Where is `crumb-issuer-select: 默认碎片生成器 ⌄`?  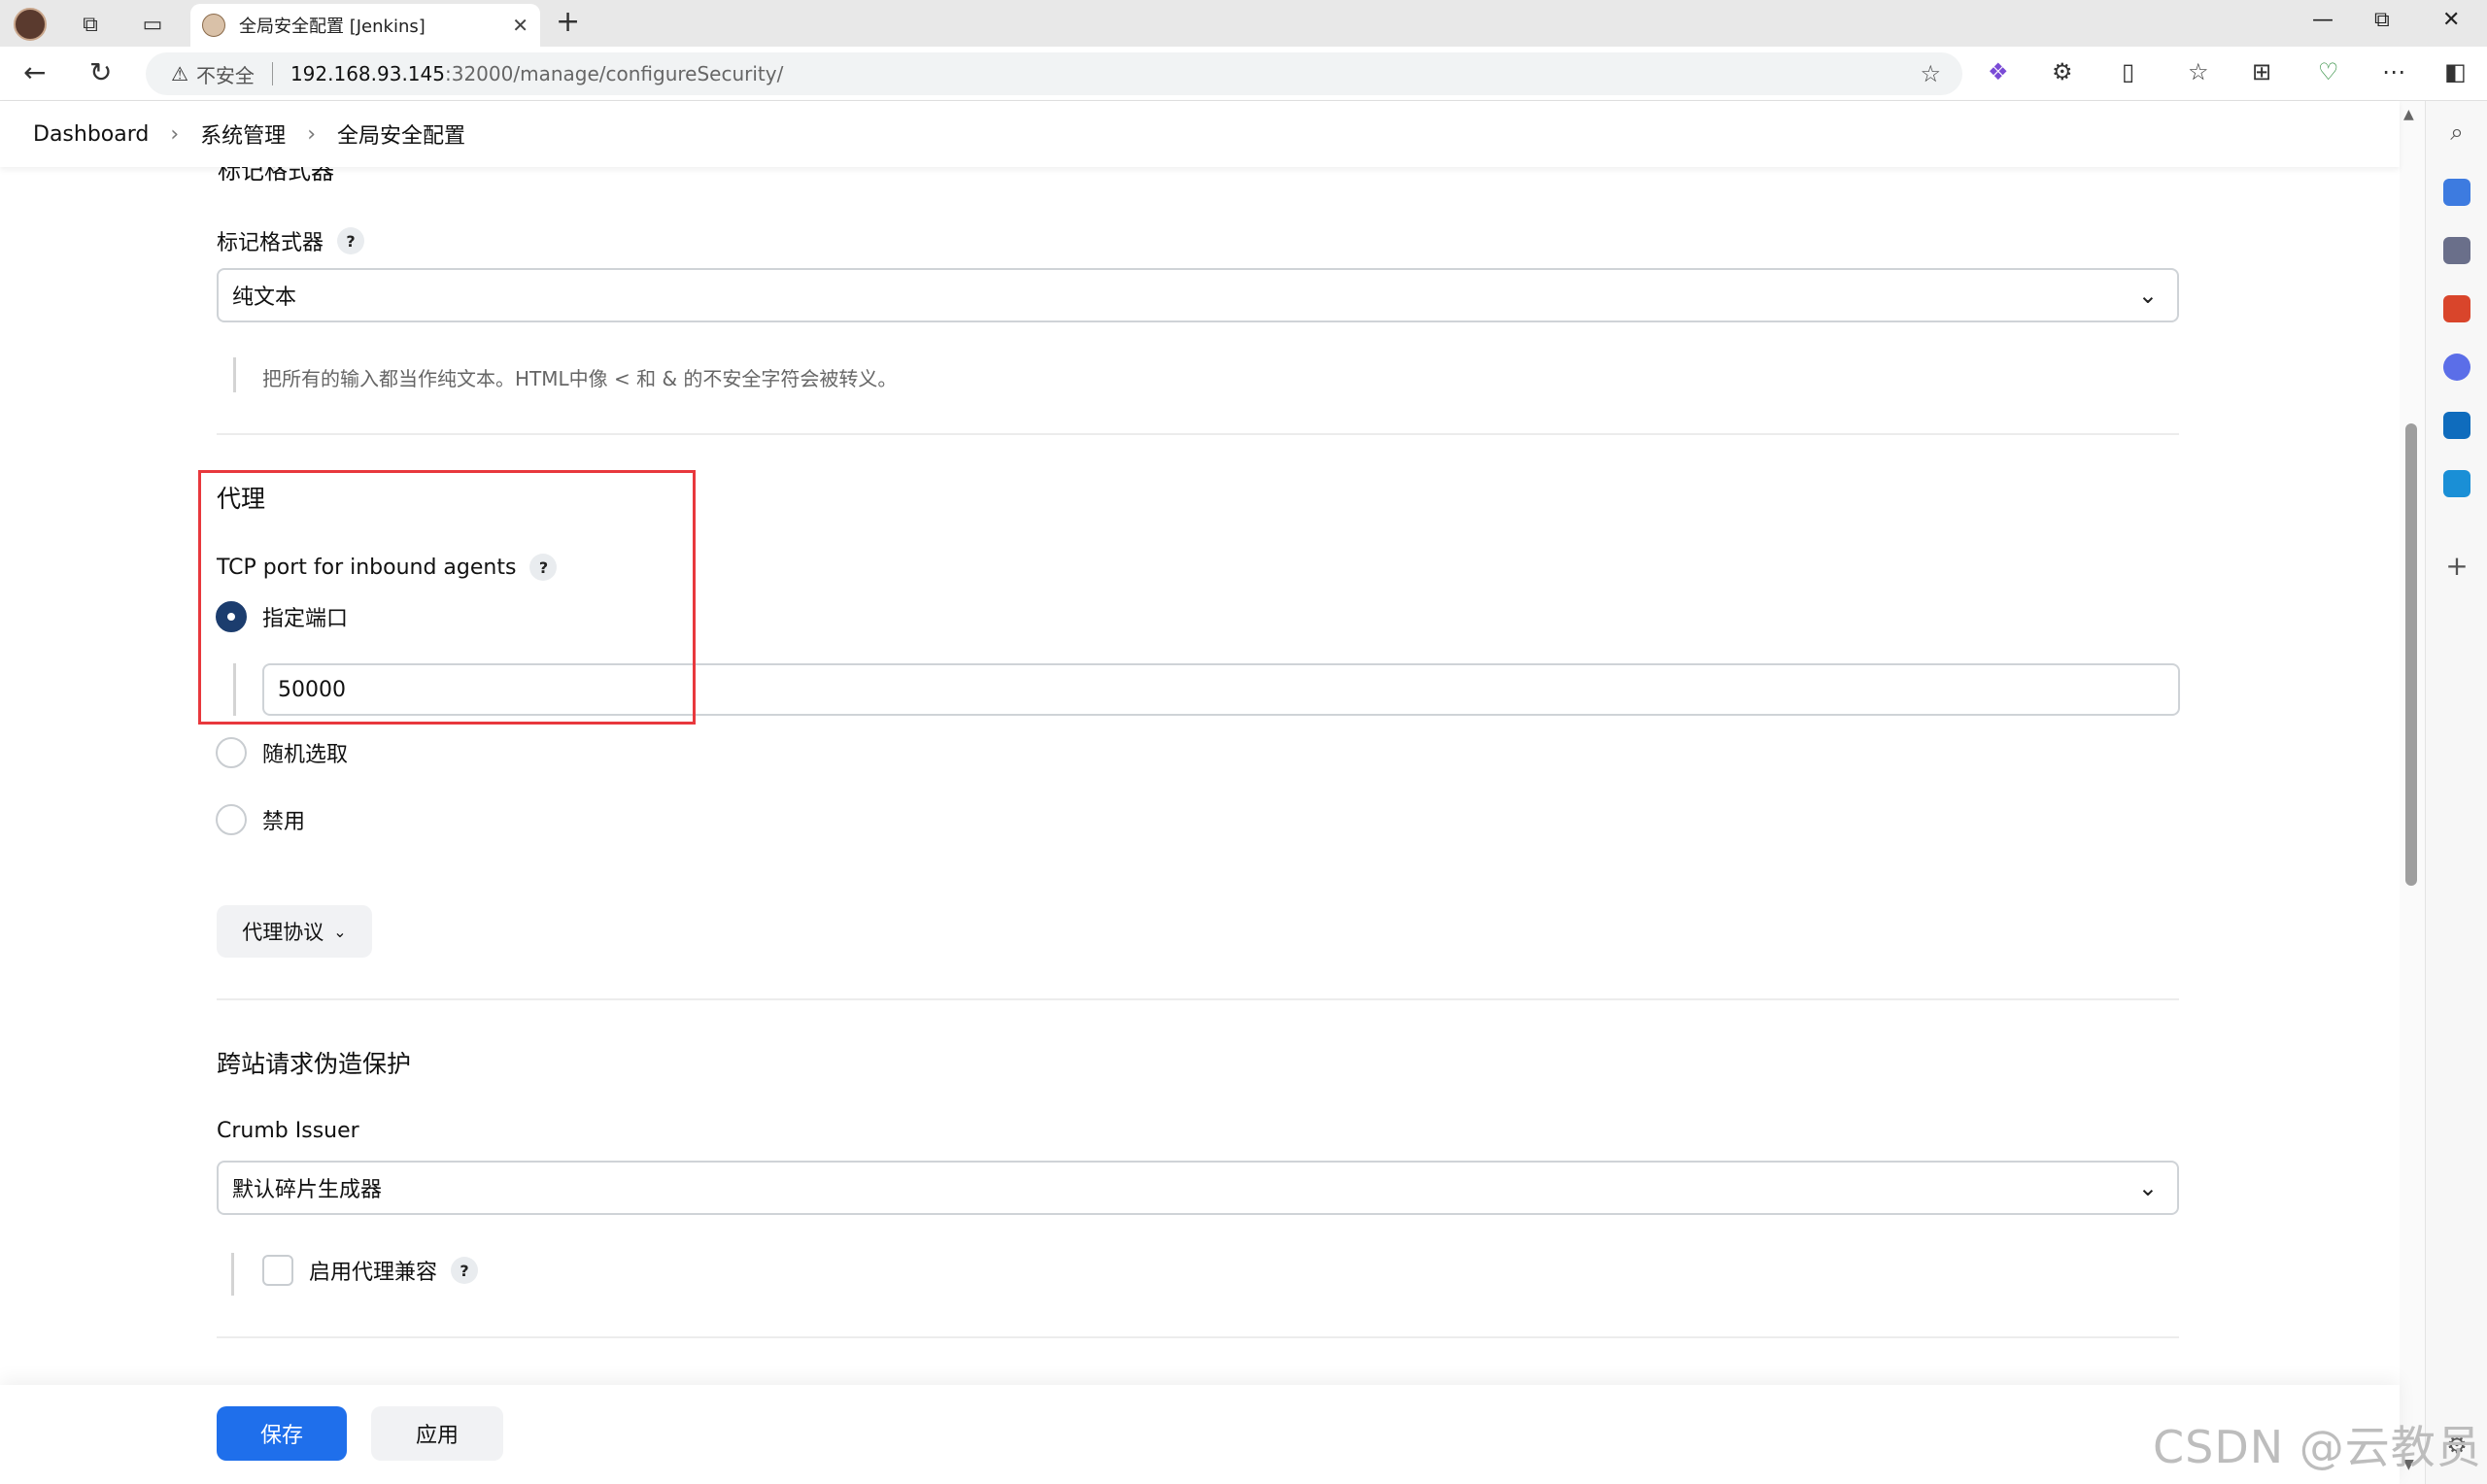
crumb-issuer-select: 默认碎片生成器 ⌄ is located at coordinates (1198, 1188).